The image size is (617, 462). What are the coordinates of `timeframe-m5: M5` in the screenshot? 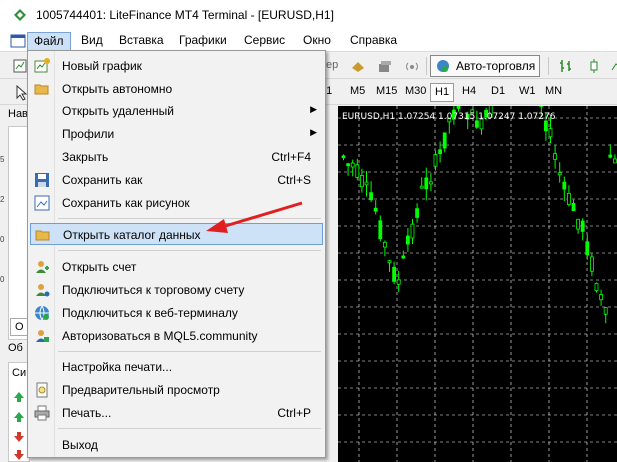 It's located at (357, 92).